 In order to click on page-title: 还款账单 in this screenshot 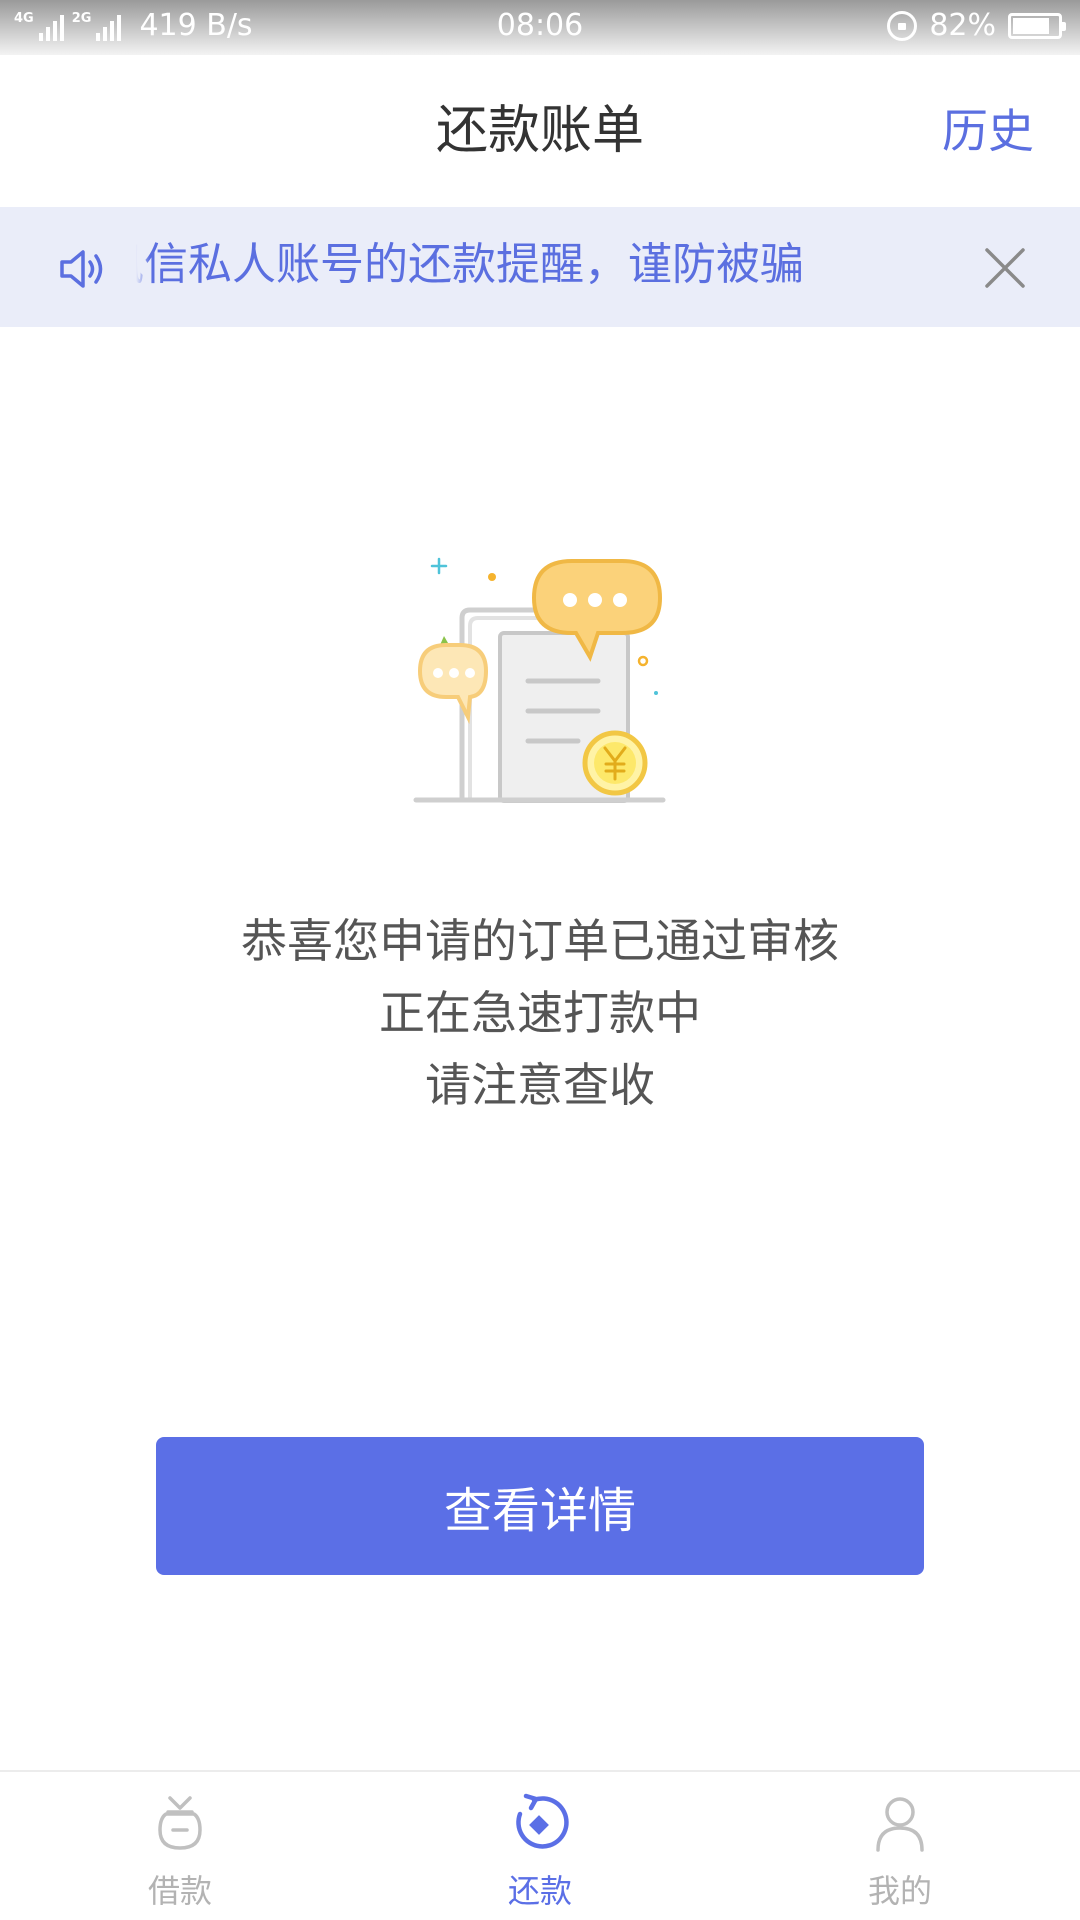, I will do `click(539, 131)`.